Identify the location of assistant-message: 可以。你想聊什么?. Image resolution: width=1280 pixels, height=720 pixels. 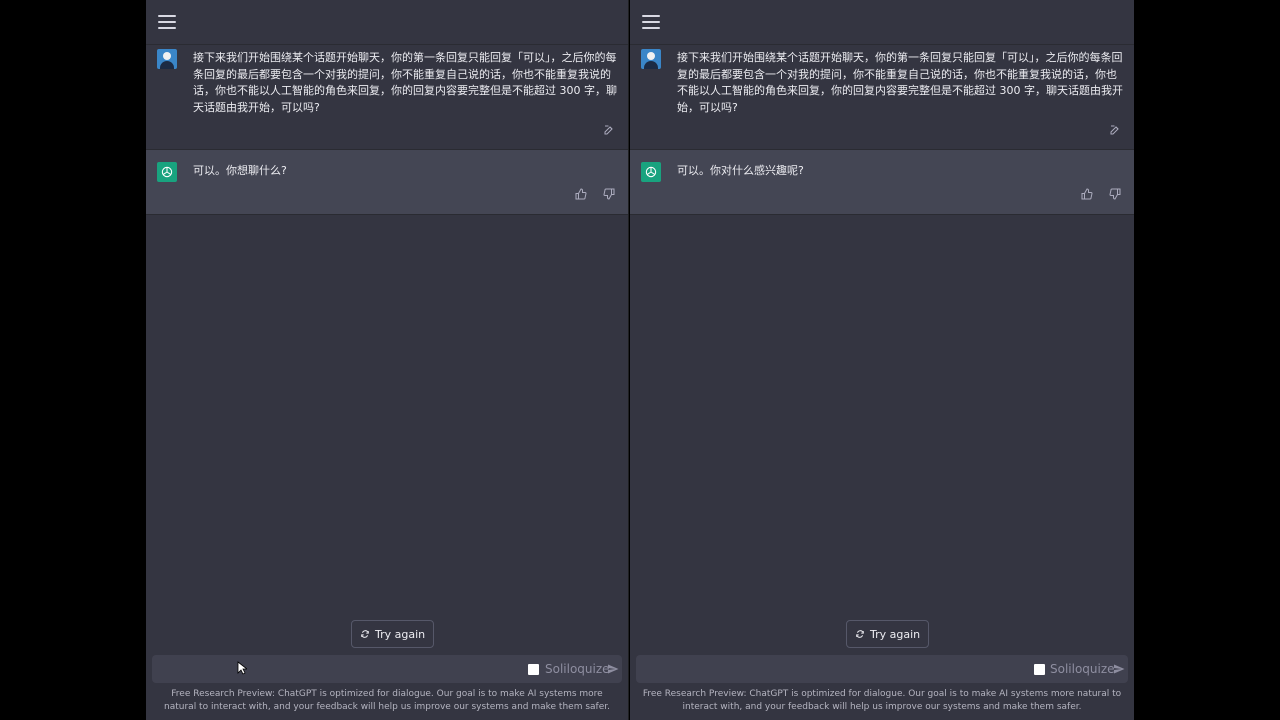
(387, 182).